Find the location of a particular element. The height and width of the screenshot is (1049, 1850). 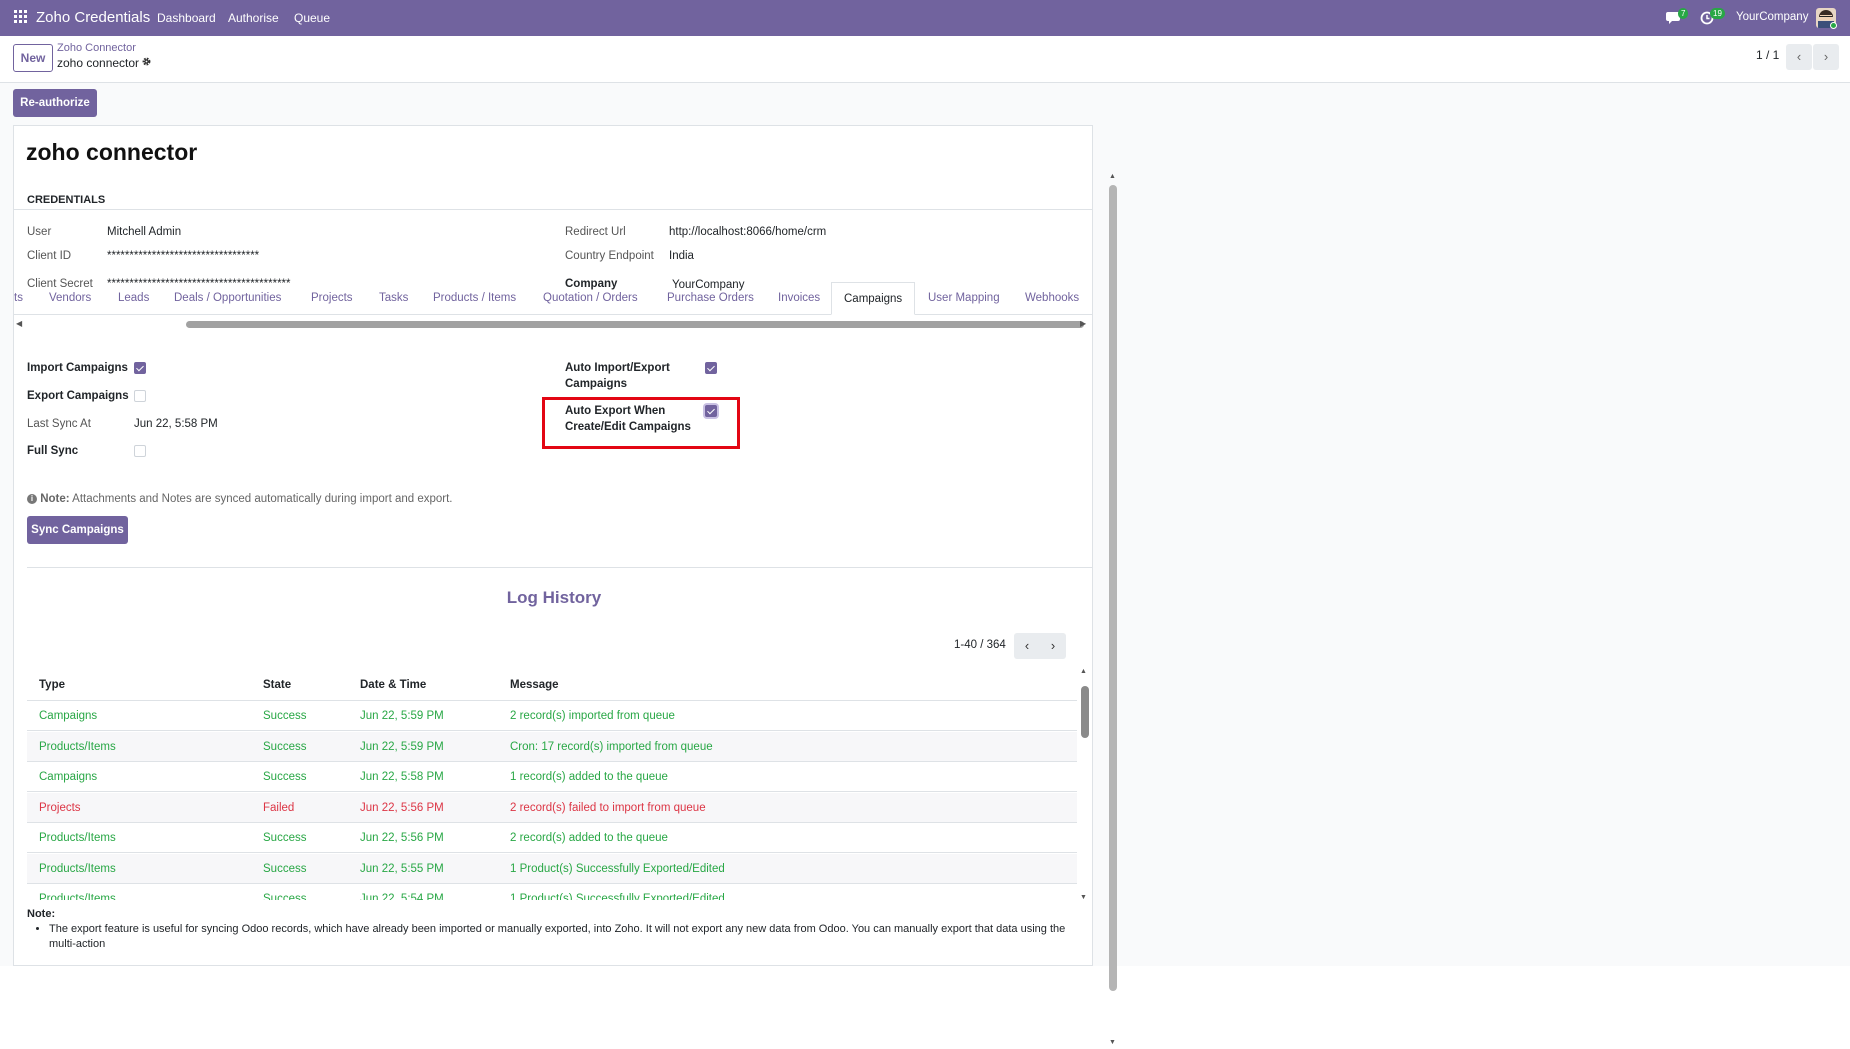

row-message: 2 record(s) failed to import from queue is located at coordinates (608, 807).